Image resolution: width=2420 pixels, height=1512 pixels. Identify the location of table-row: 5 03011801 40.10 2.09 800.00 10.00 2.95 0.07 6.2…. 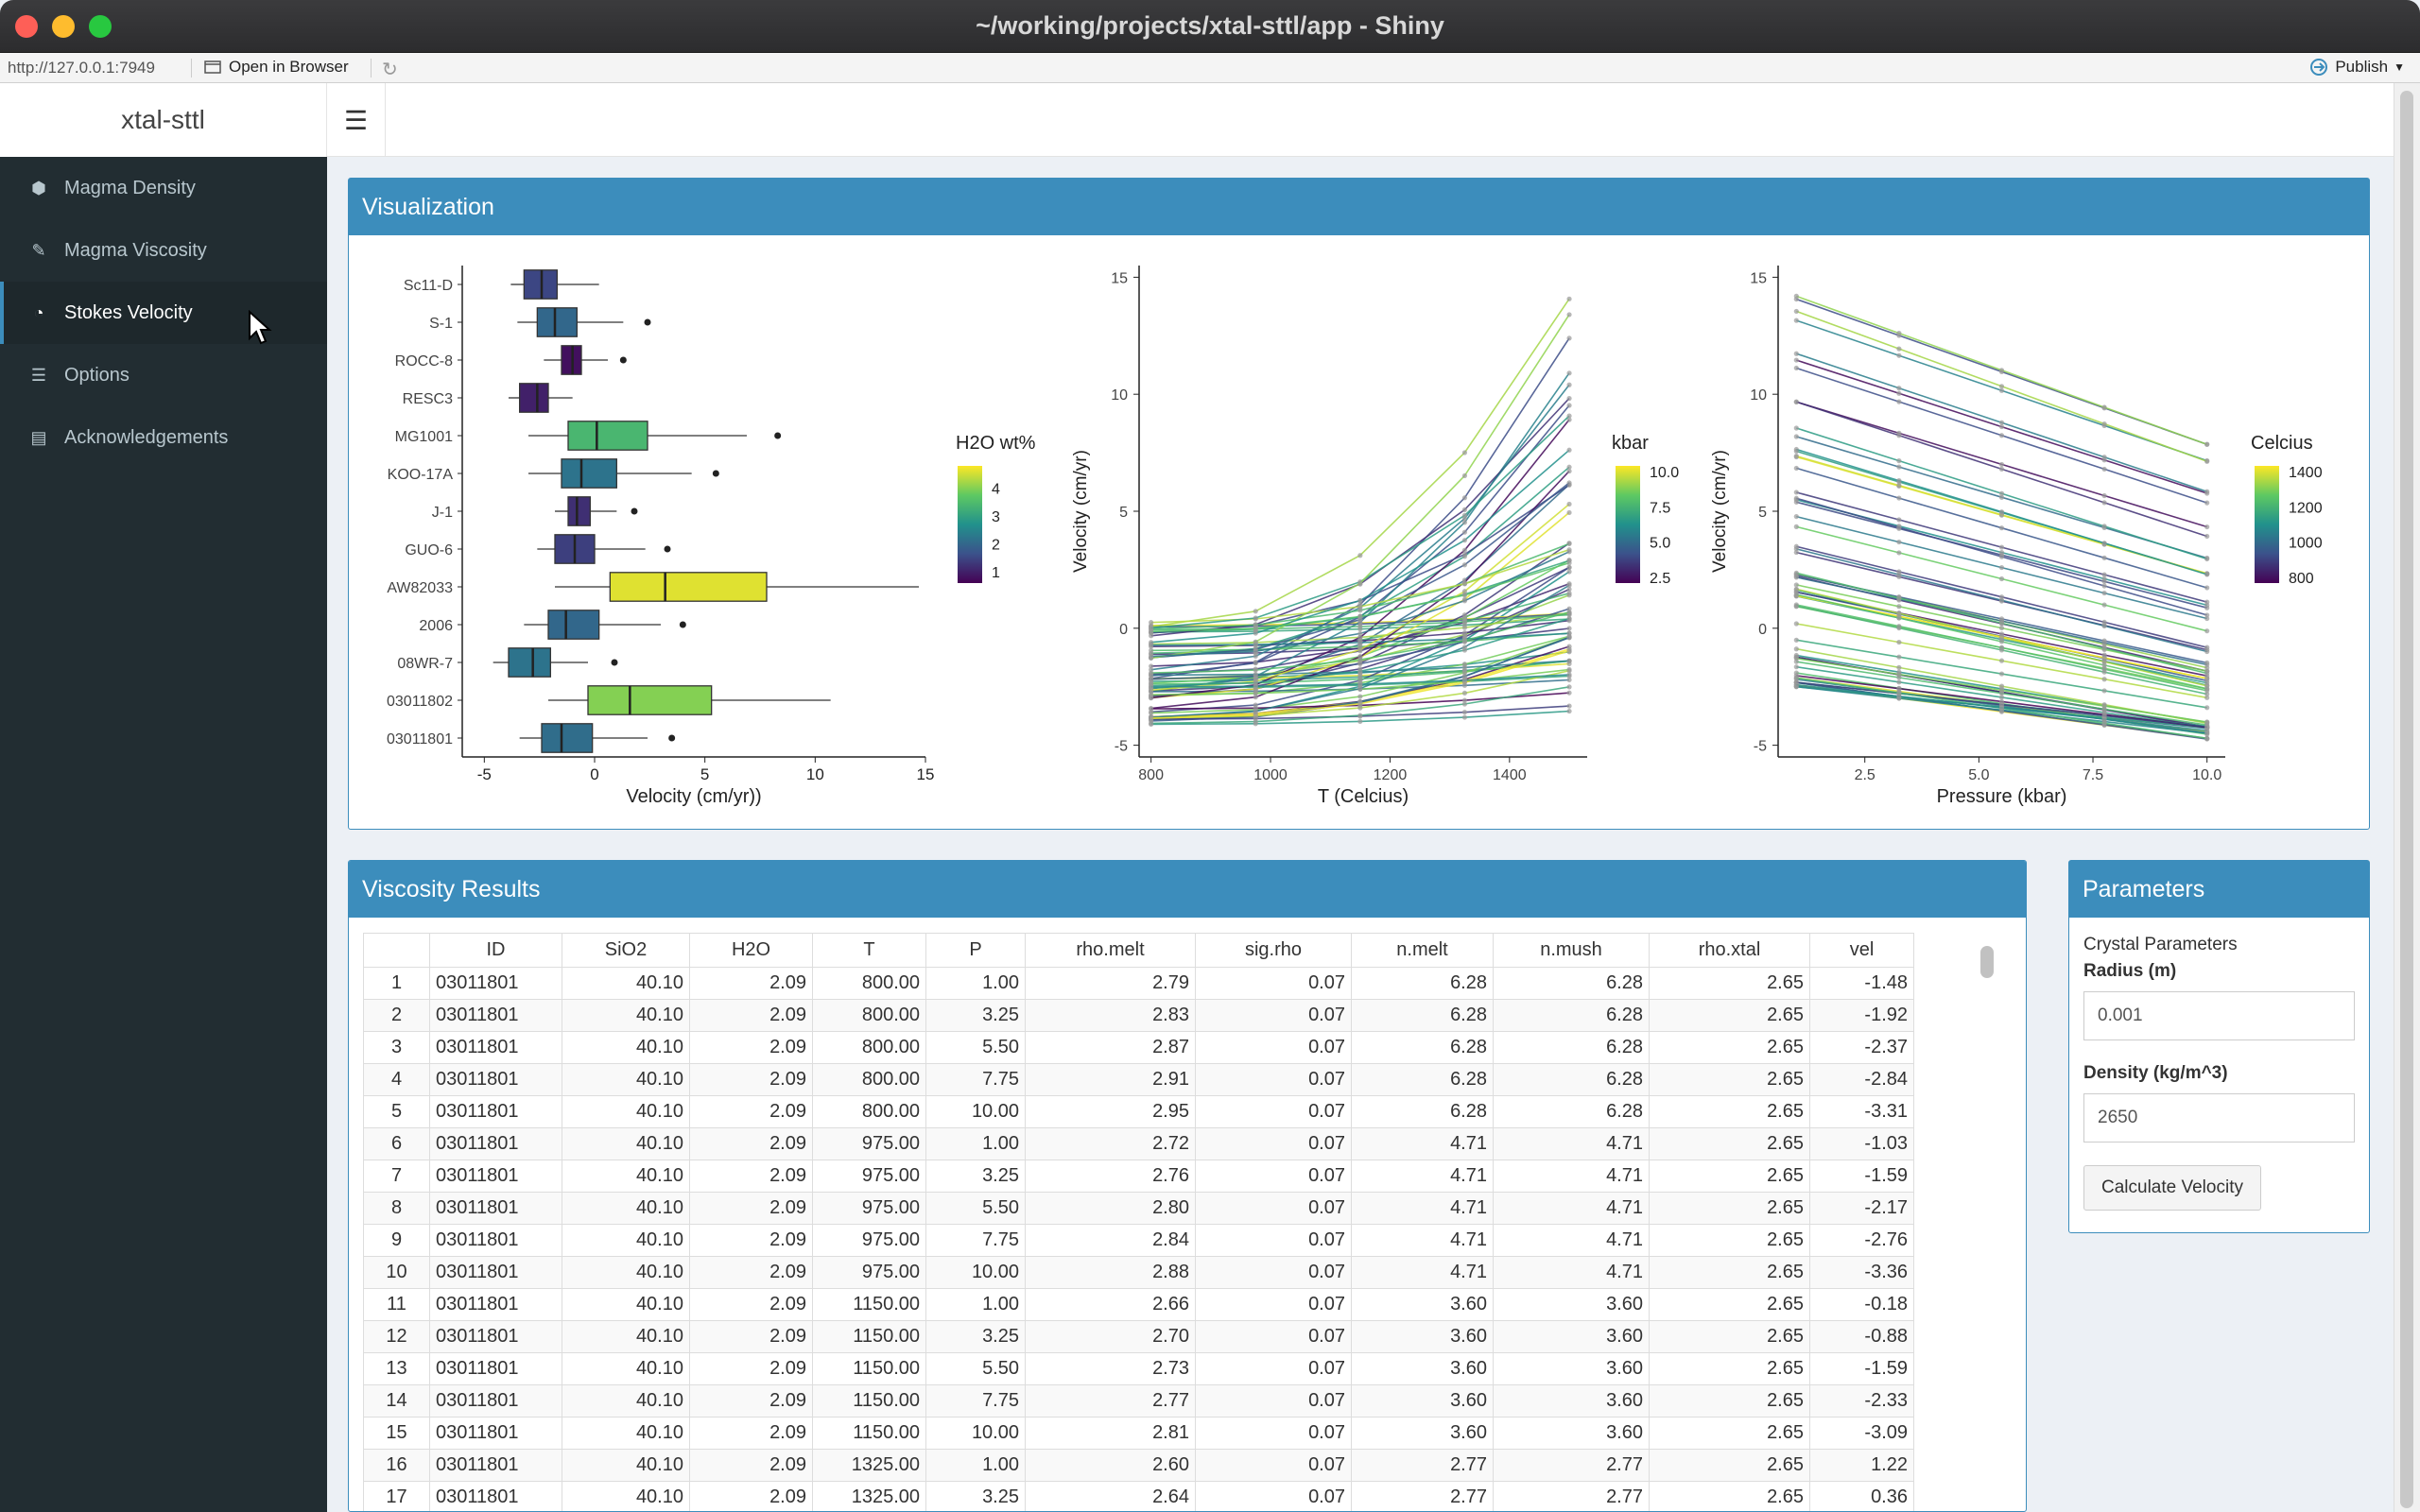
(1139, 1111).